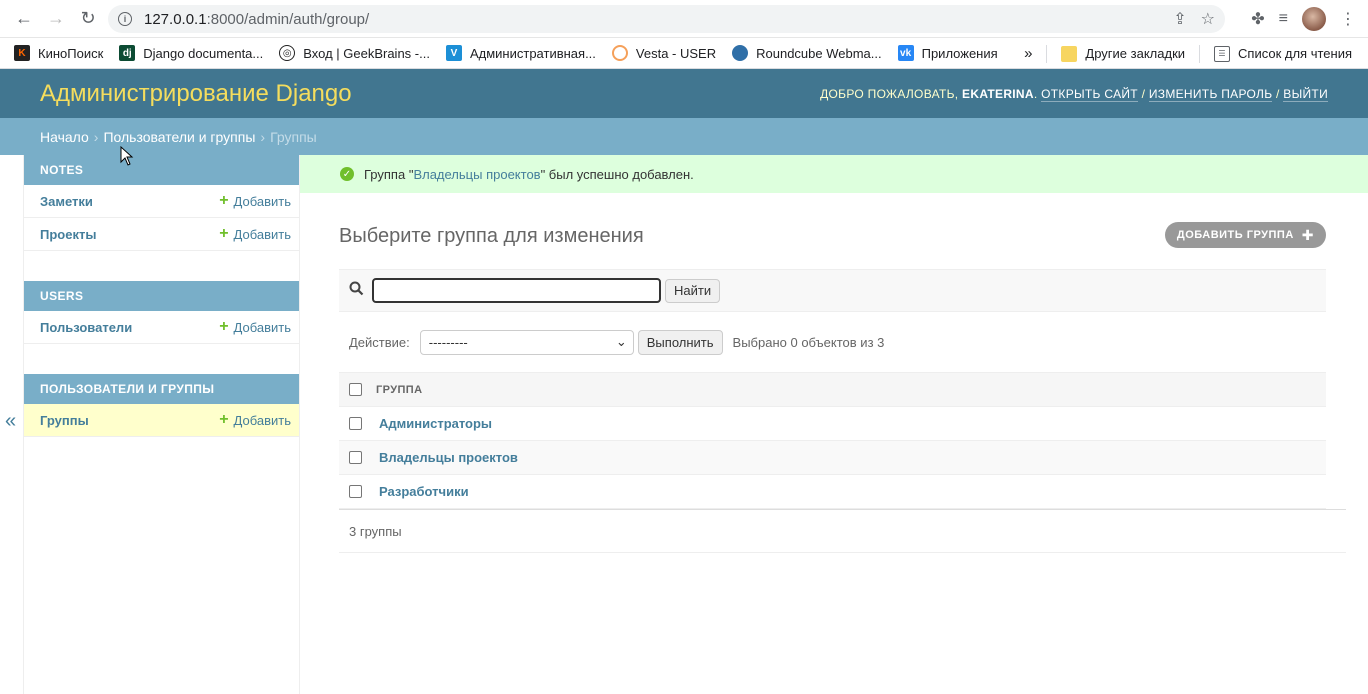 The width and height of the screenshot is (1368, 694). What do you see at coordinates (1028, 53) in the screenshot?
I see `more-bookmarks-icon: »` at bounding box center [1028, 53].